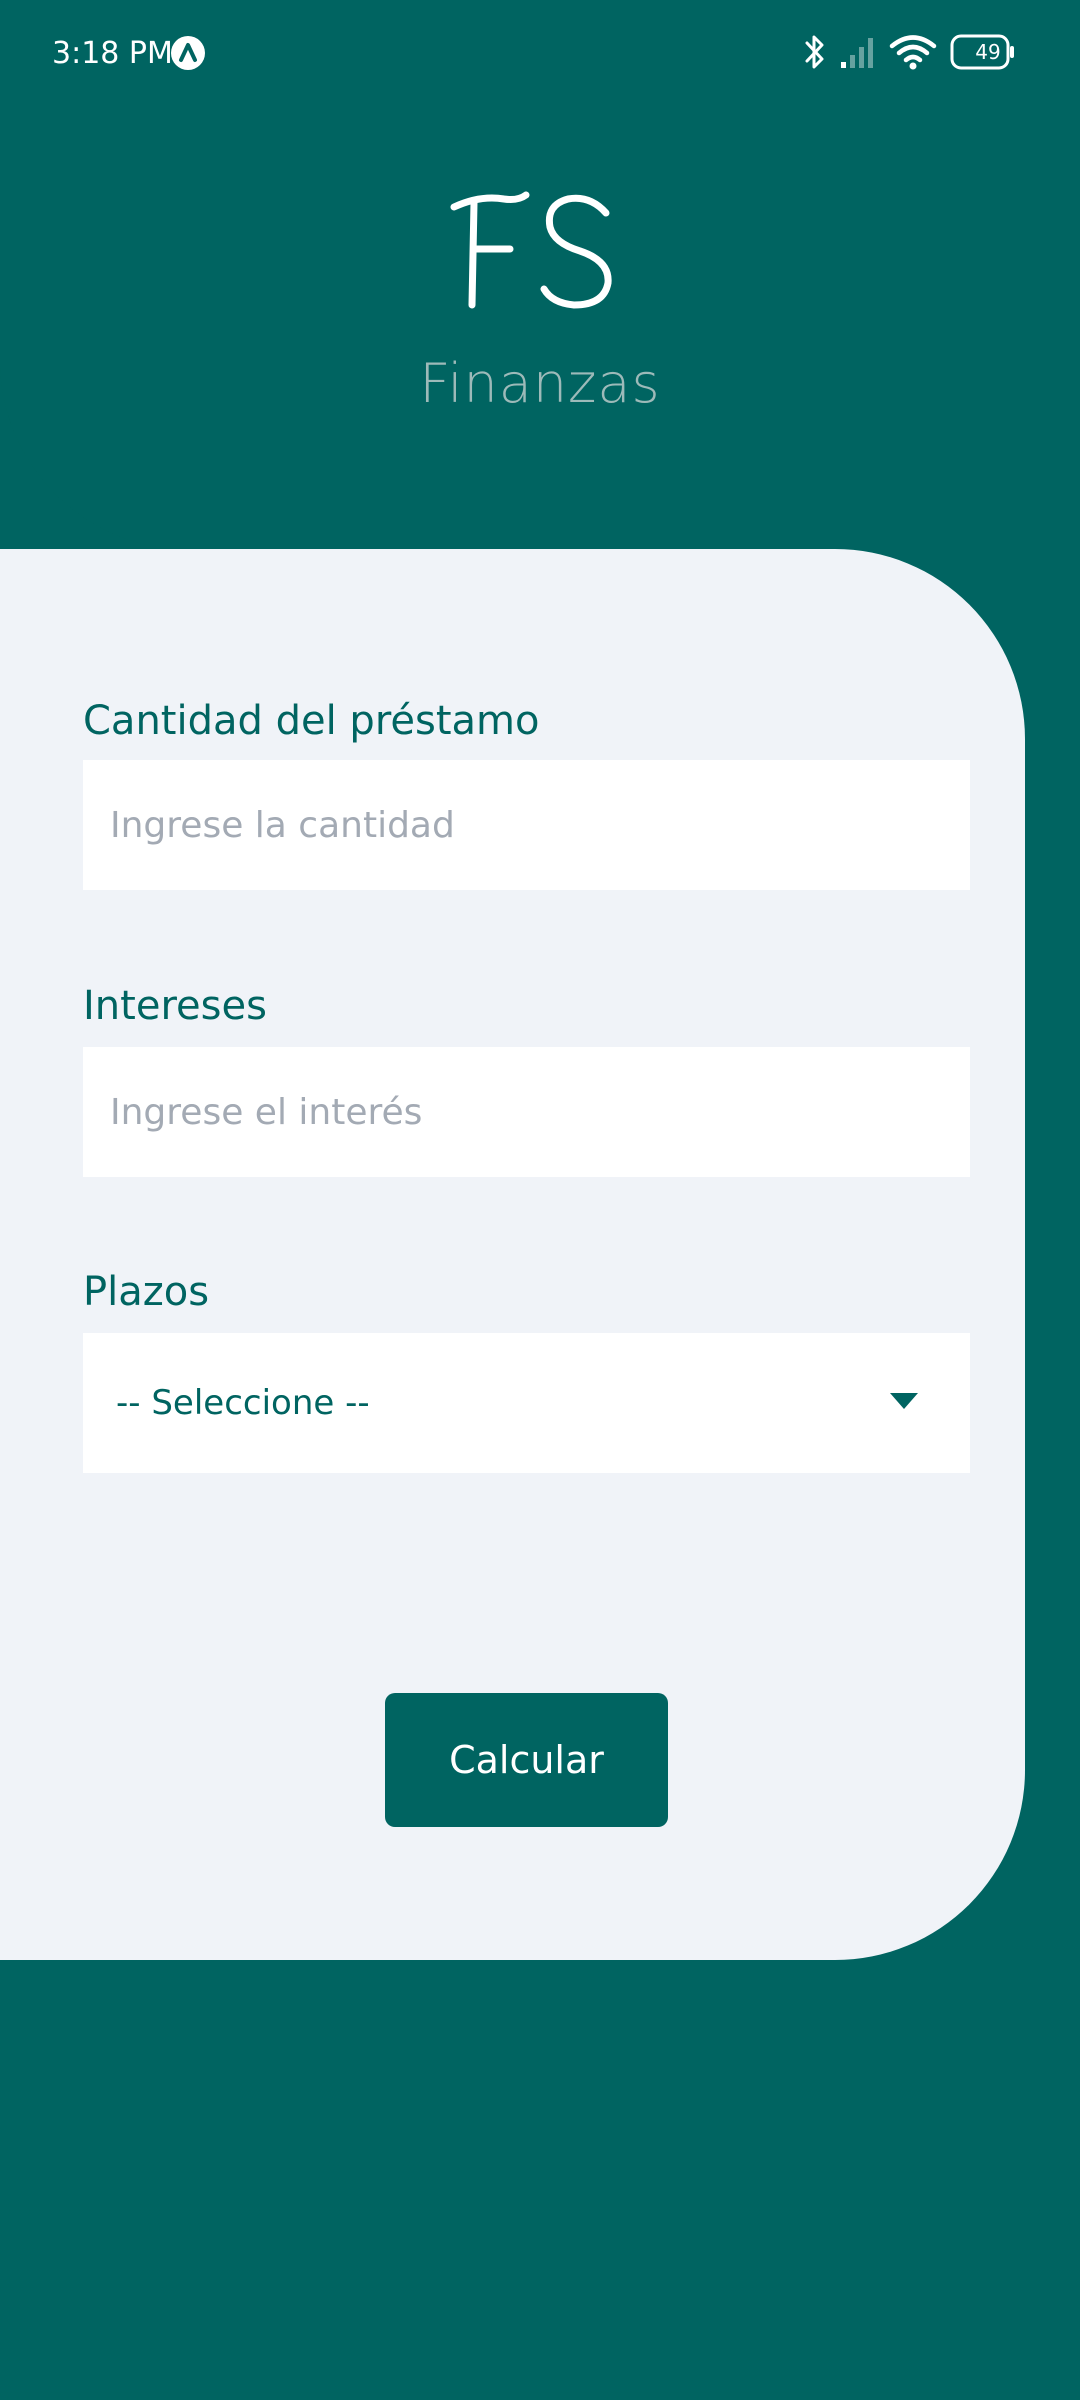 The height and width of the screenshot is (2400, 1080). I want to click on interest-input, so click(526, 1112).